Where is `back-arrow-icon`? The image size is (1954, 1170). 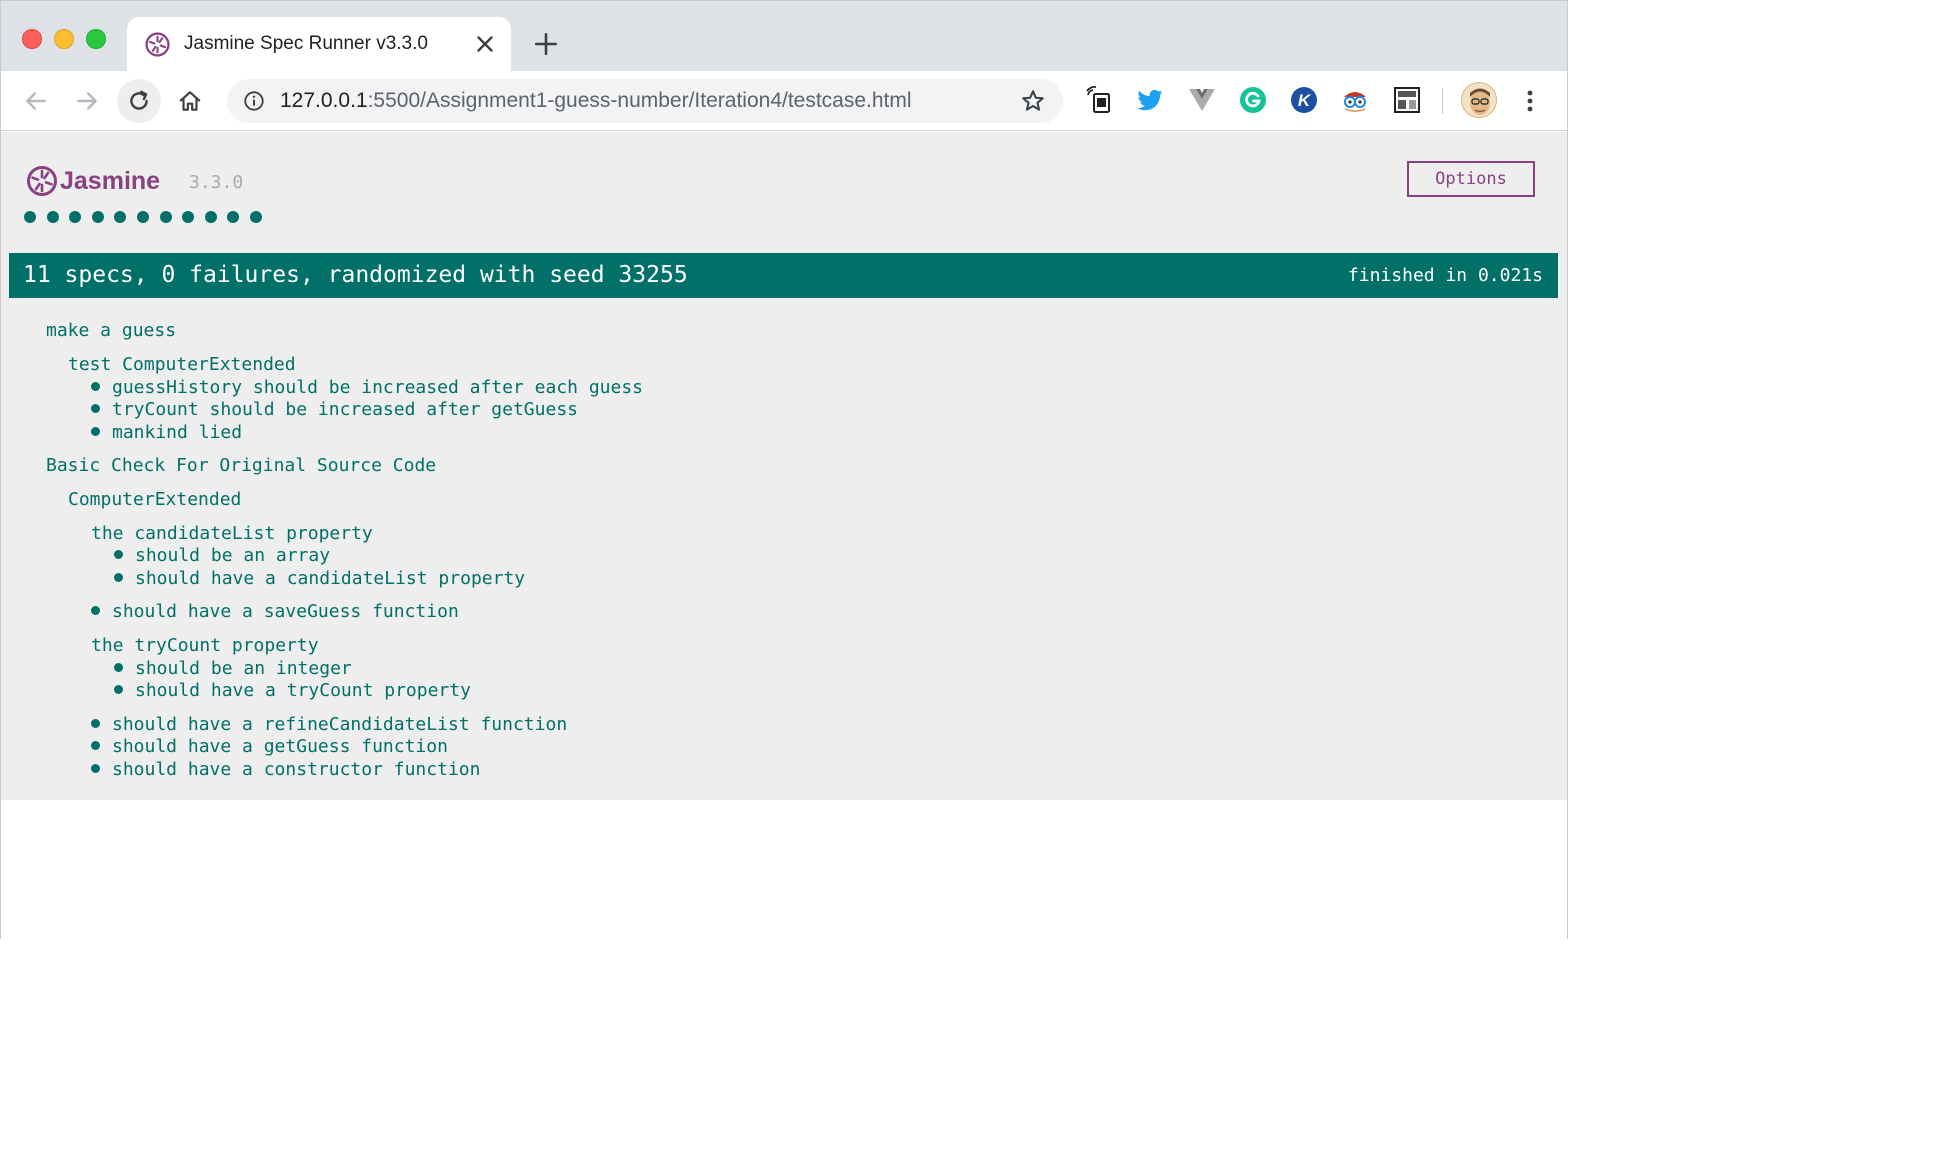 back-arrow-icon is located at coordinates (36, 101).